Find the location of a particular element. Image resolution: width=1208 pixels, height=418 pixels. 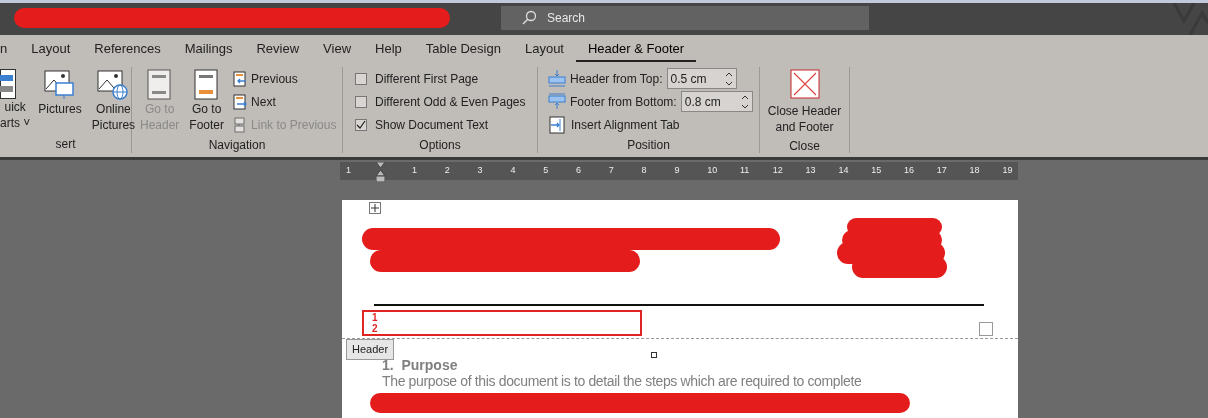

ruler-number: 14 is located at coordinates (843, 170).